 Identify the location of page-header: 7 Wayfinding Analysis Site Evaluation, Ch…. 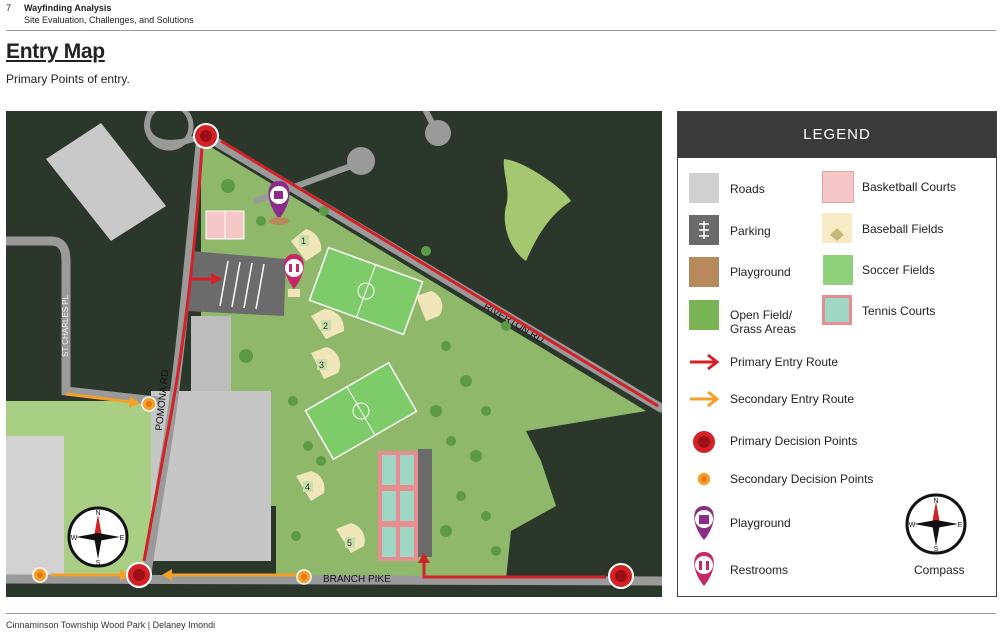
(100, 14).